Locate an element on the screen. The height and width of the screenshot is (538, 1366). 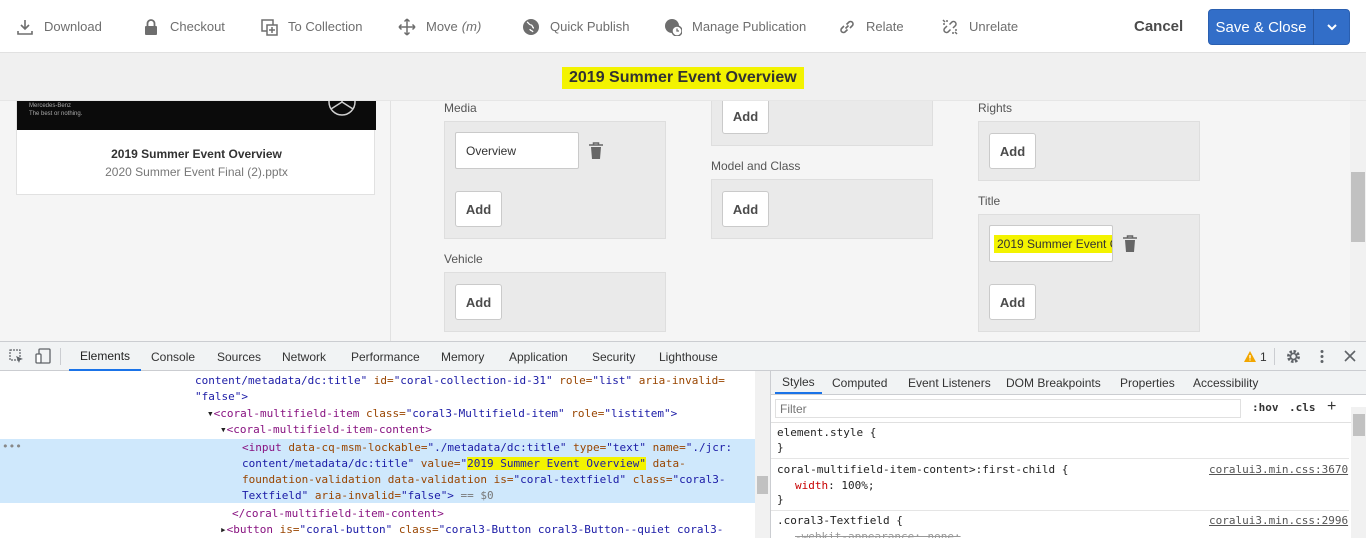
quick-publish-button: Quick Publish is located at coordinates (575, 26).